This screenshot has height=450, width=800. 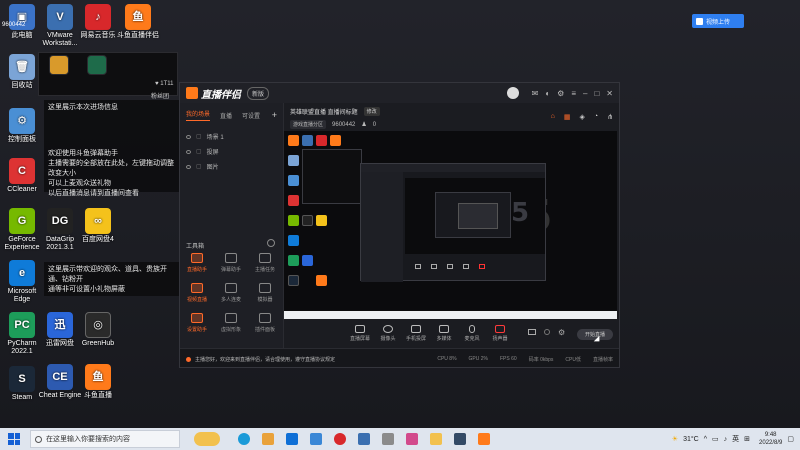 I want to click on weather-icon: ☀, so click(x=675, y=439).